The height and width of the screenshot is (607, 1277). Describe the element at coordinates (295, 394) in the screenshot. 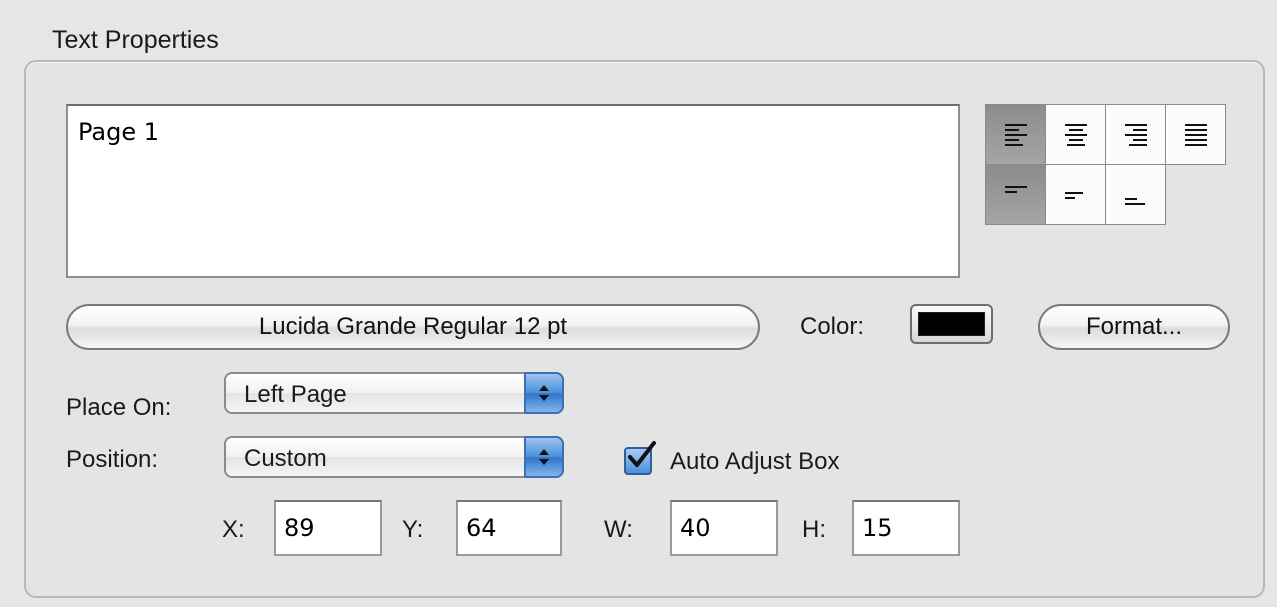

I see `place-on-value: Left Page` at that location.